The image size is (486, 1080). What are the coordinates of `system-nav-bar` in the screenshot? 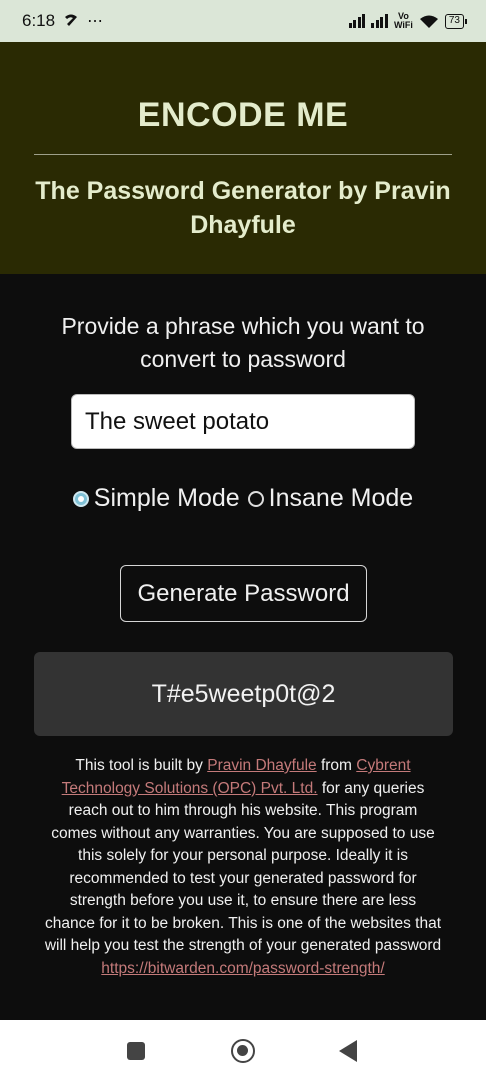 It's located at (243, 1050).